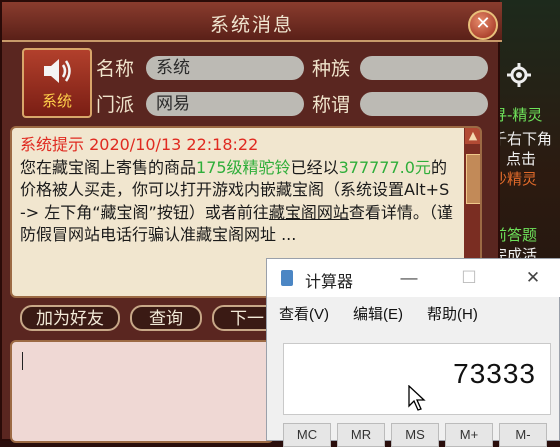 This screenshot has height=447, width=560. Describe the element at coordinates (309, 212) in the screenshot. I see `cbg-website-link: 藏宝阁网站` at that location.